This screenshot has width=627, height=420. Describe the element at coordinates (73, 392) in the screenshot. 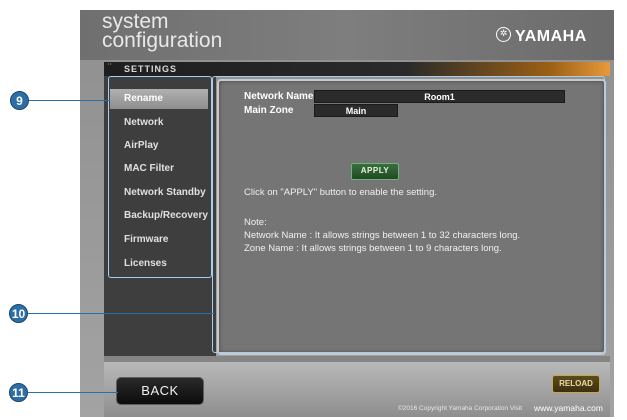

I see `callout-11-leader` at that location.